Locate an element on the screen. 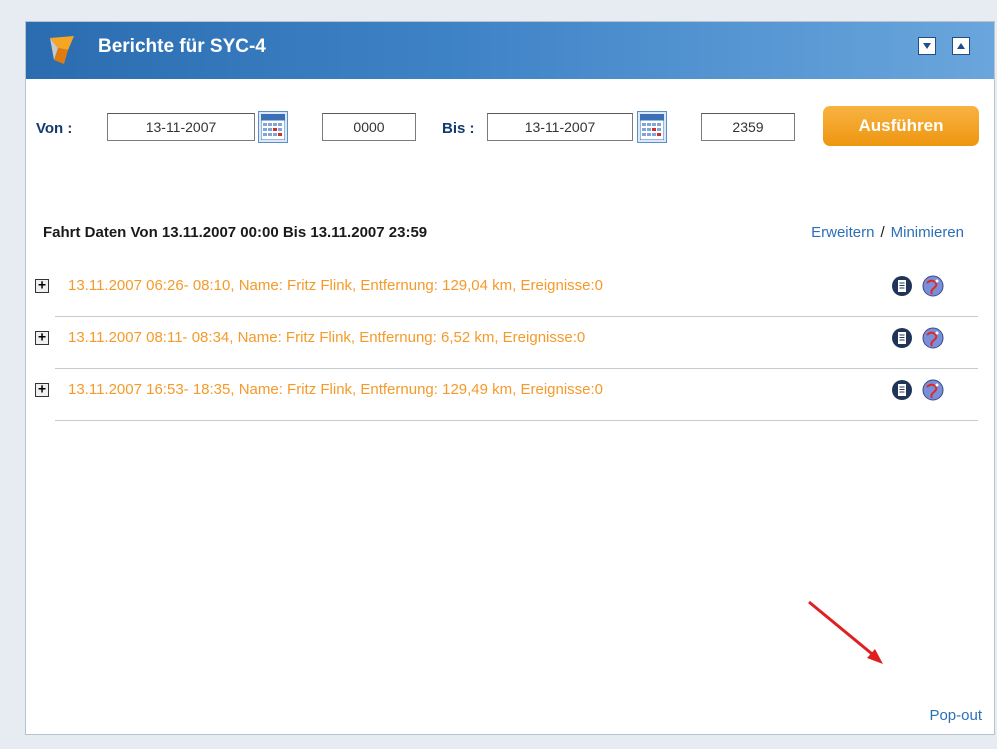  to-label: Bis : is located at coordinates (458, 128).